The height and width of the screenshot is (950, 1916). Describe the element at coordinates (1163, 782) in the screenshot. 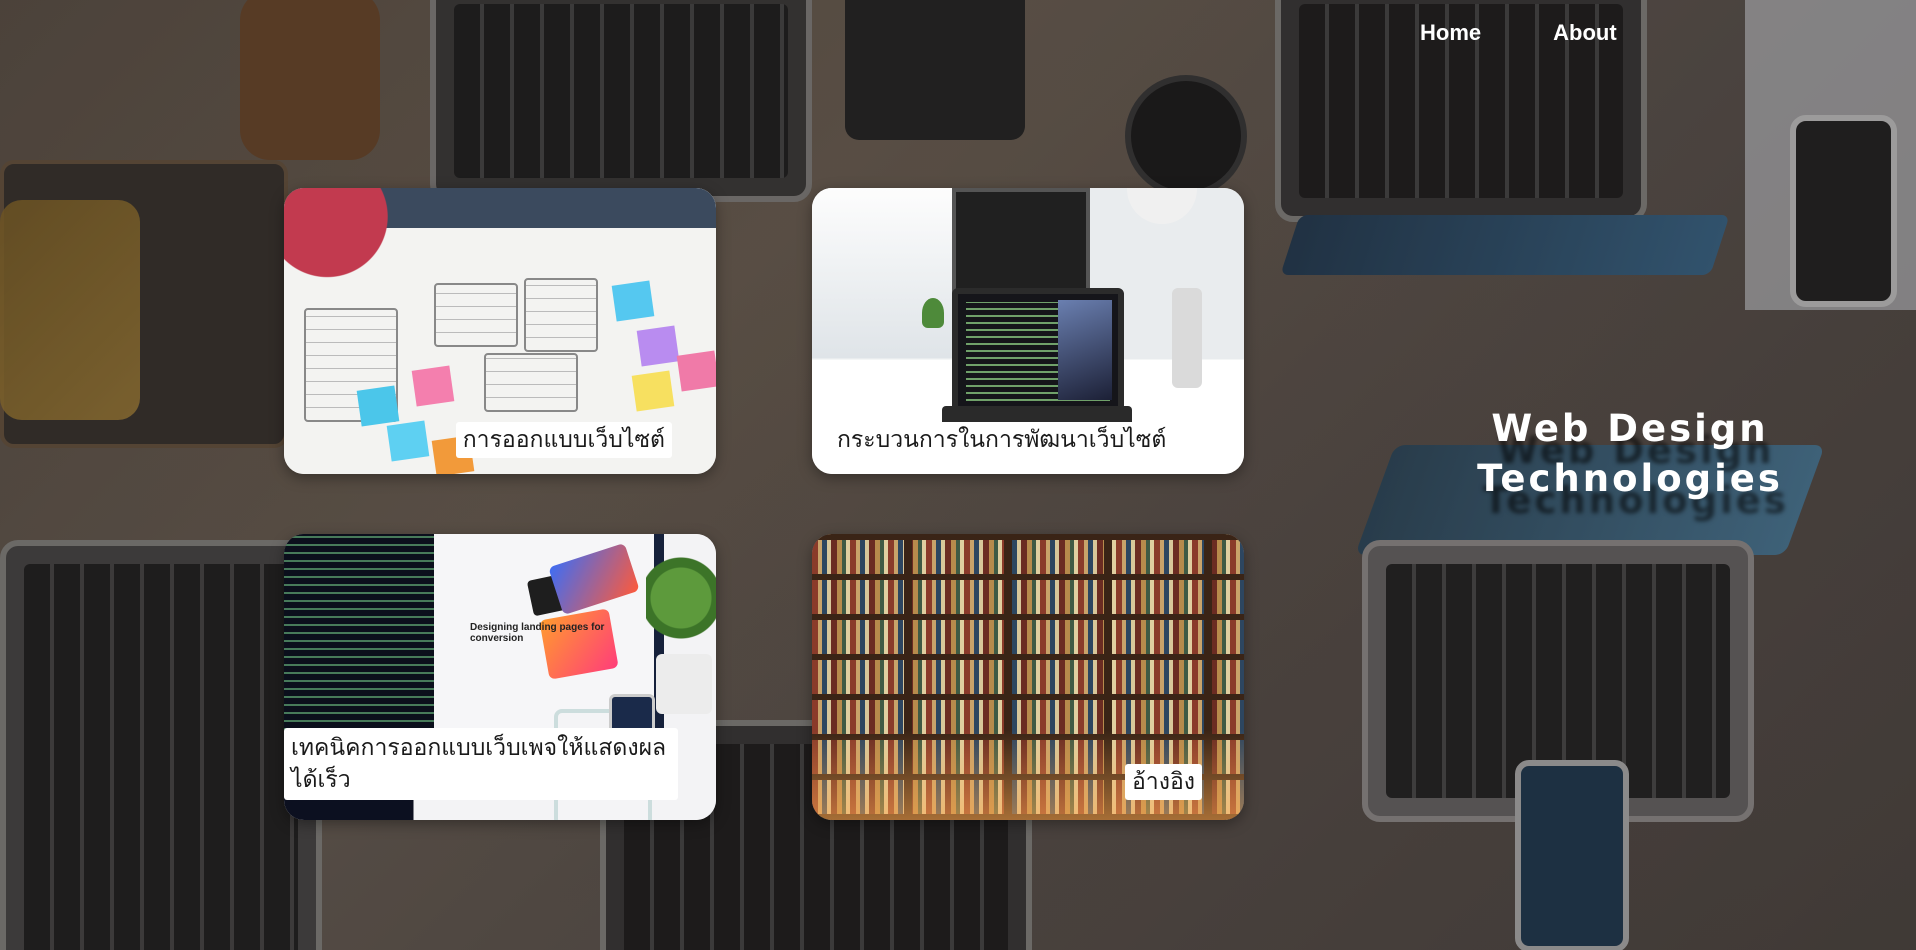

I see `card-label: อ้างอิง` at that location.